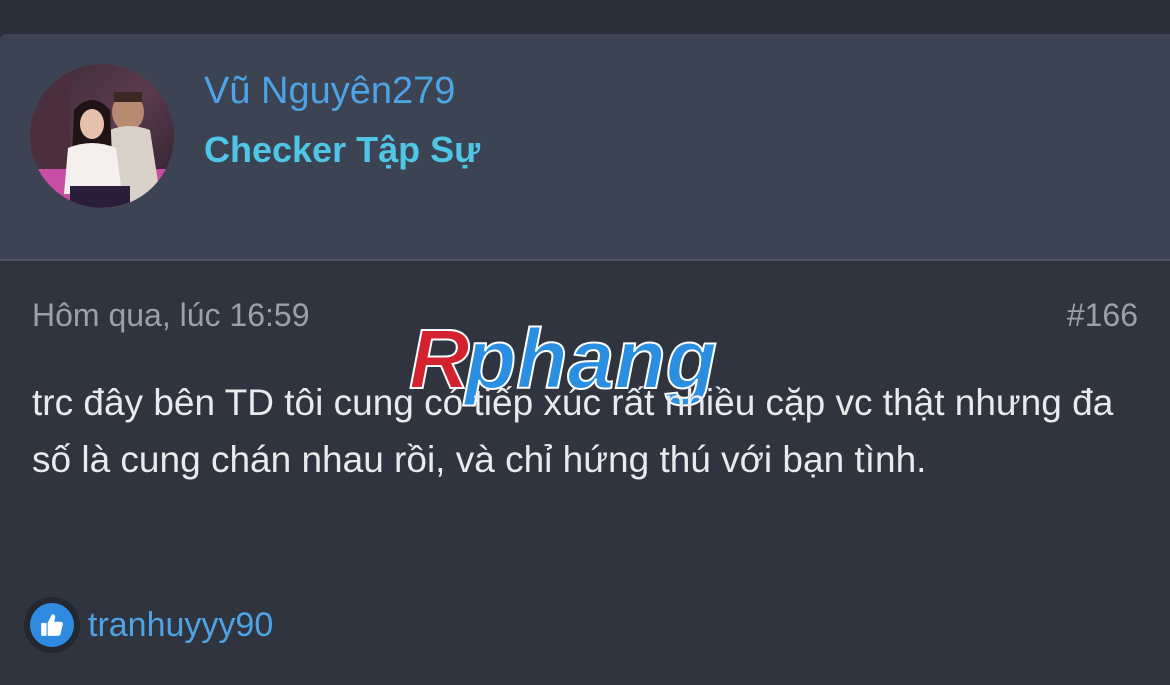 Image resolution: width=1170 pixels, height=685 pixels. I want to click on author-avatar, so click(102, 136).